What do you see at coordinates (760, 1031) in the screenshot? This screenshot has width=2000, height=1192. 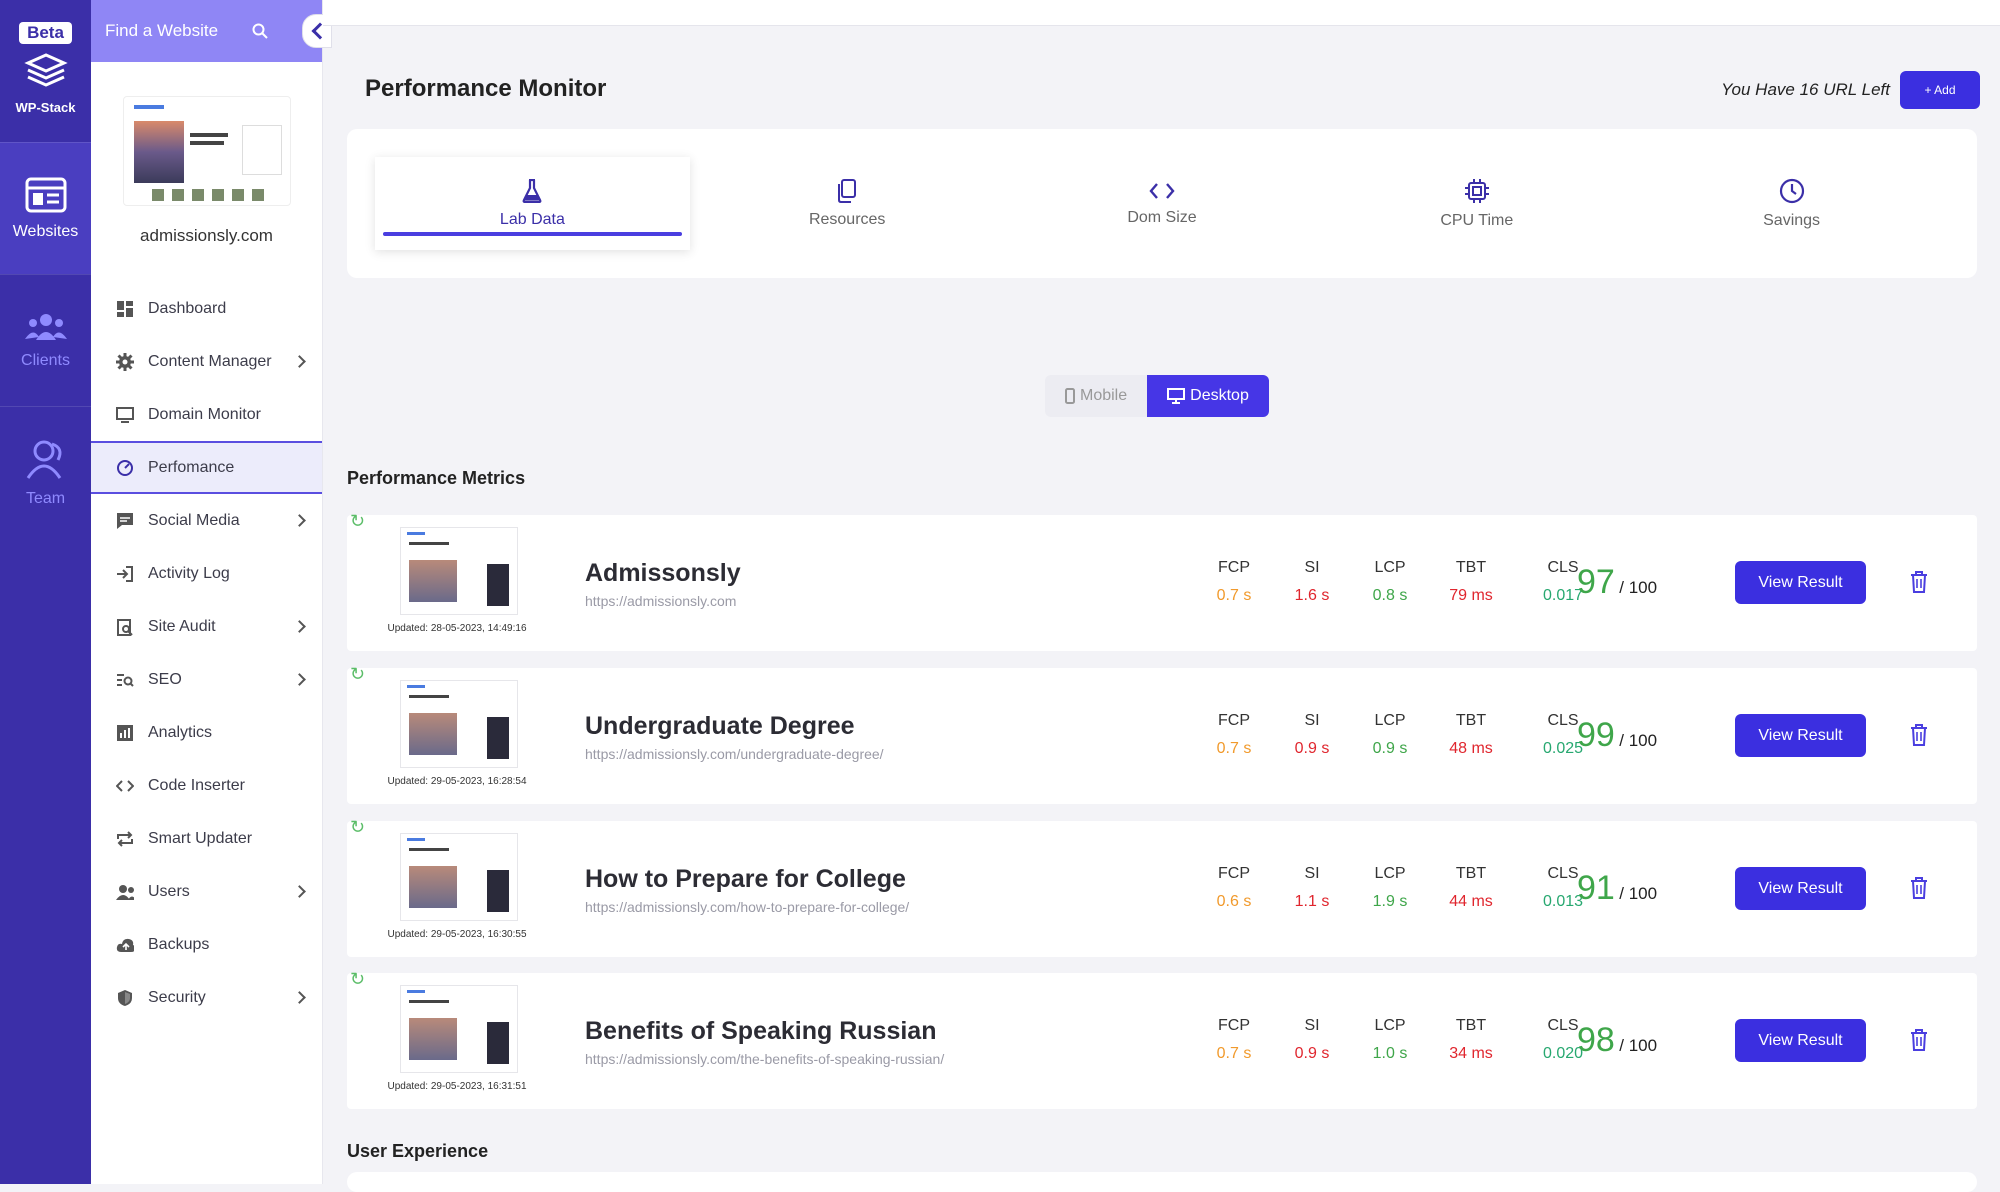 I see `page-title: Benefits of Speaking Russian` at bounding box center [760, 1031].